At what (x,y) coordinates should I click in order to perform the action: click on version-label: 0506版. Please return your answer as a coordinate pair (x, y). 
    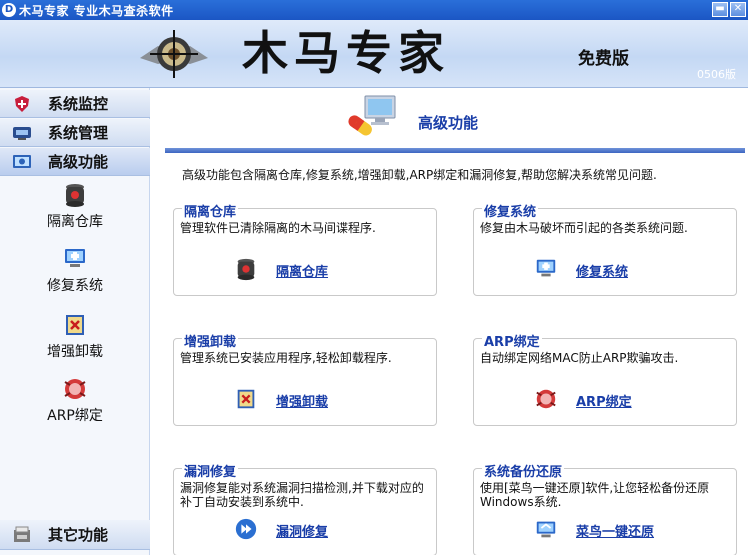
    Looking at the image, I should click on (716, 74).